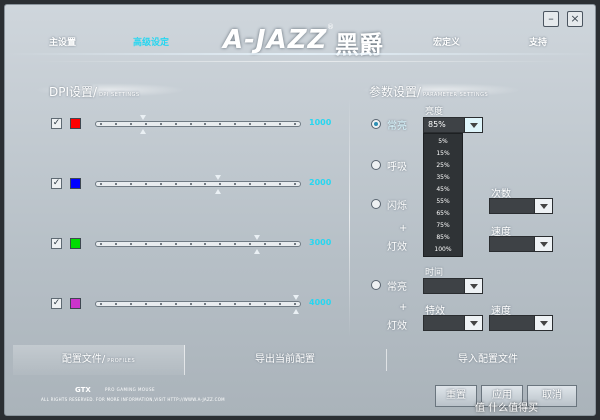  What do you see at coordinates (443, 249) in the screenshot?
I see `dropdown-option: 100%` at bounding box center [443, 249].